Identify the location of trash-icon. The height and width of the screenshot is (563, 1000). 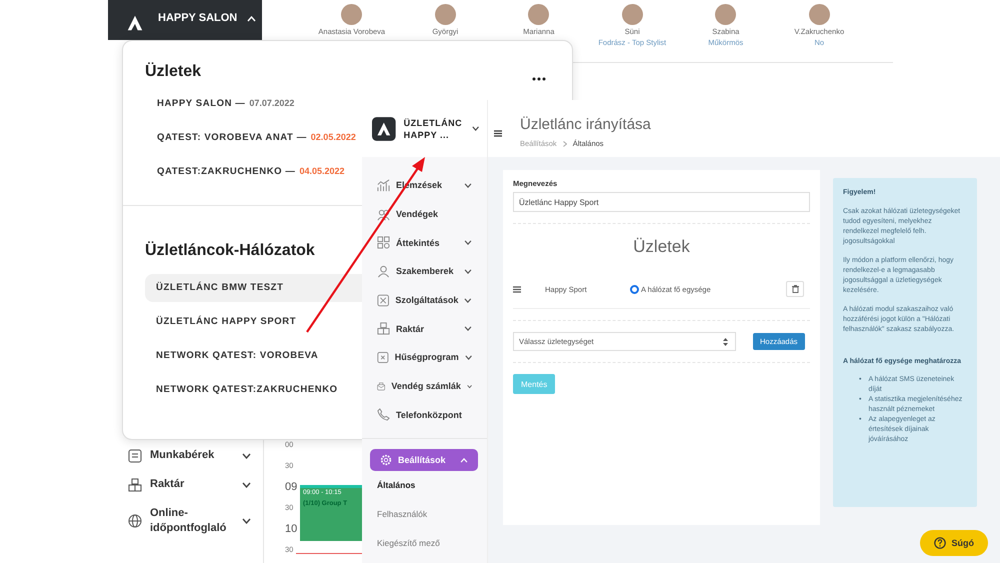
(795, 289).